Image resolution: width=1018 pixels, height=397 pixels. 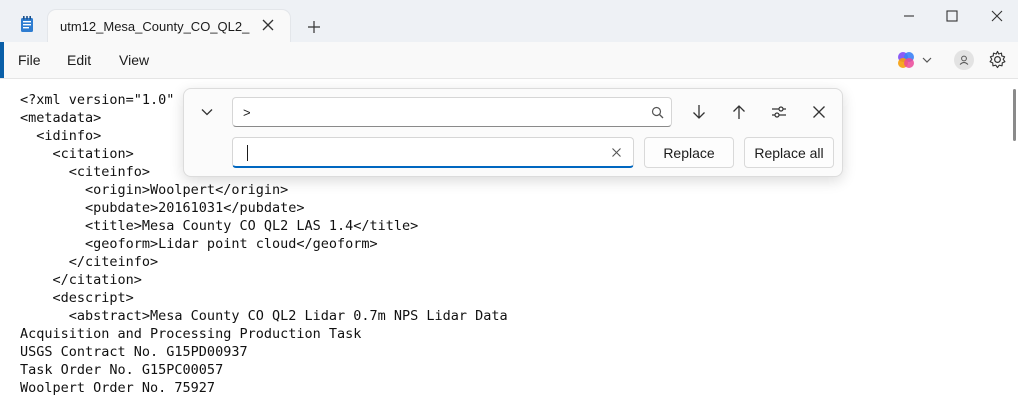 I want to click on arrow-down-icon, so click(x=699, y=112).